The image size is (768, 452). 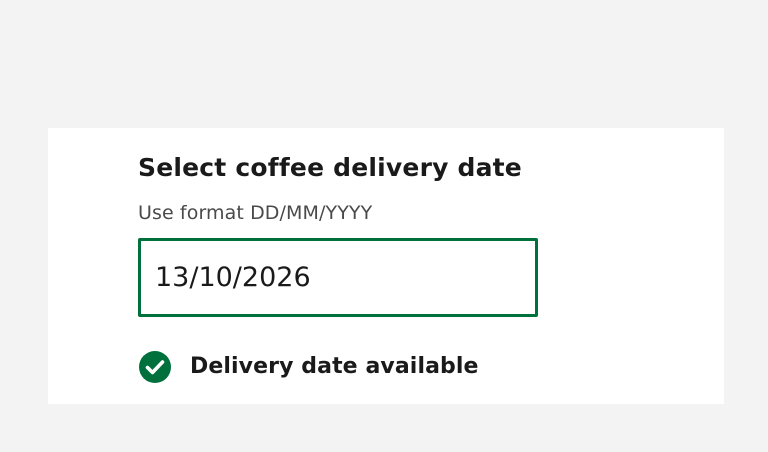 I want to click on field-hint: Use format DD/MM/YYYY, so click(x=255, y=213).